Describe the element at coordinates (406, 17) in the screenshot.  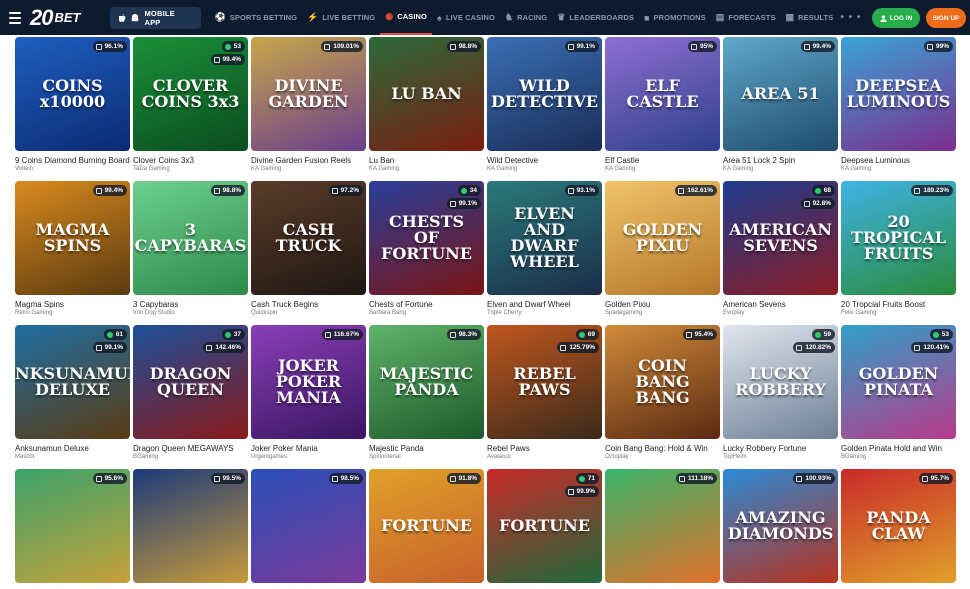
I see `nav-item-casino: ◉ CASINO` at that location.